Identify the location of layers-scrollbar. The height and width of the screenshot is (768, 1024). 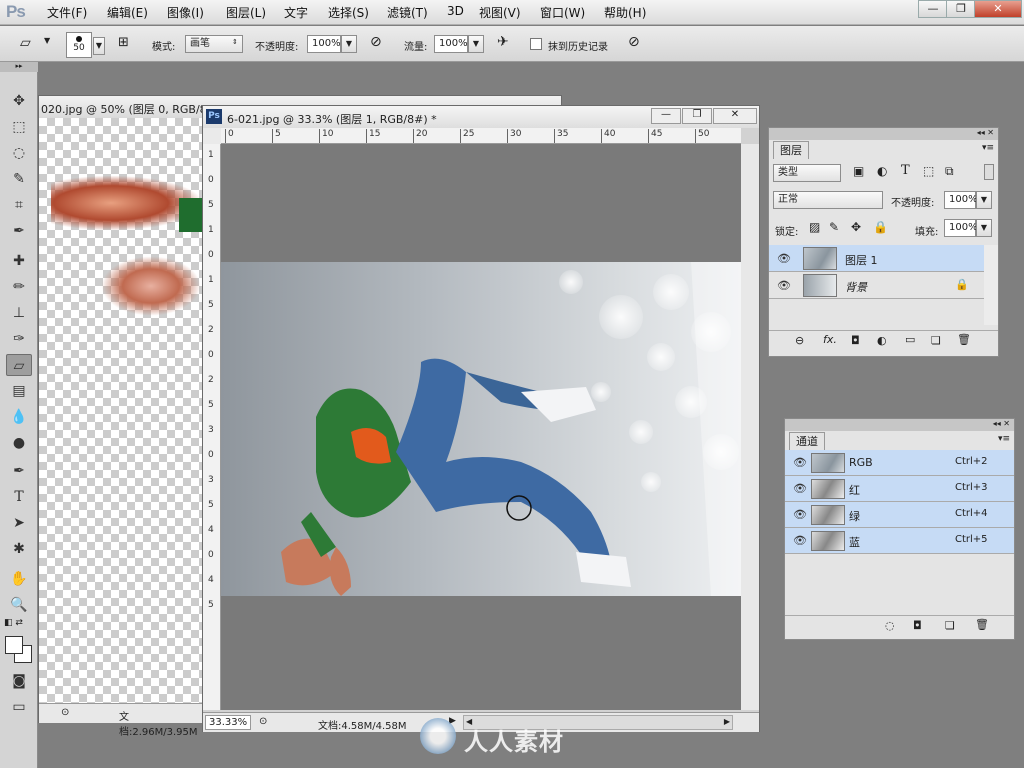
(991, 285).